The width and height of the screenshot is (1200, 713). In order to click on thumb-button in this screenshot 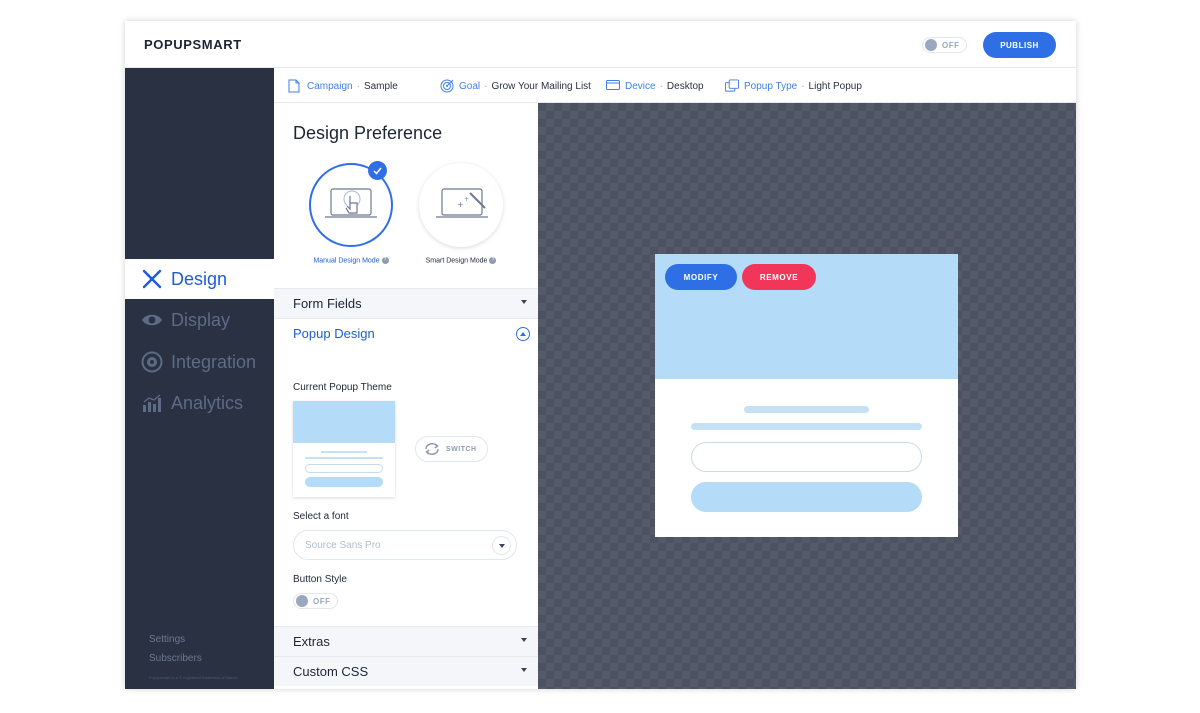, I will do `click(344, 482)`.